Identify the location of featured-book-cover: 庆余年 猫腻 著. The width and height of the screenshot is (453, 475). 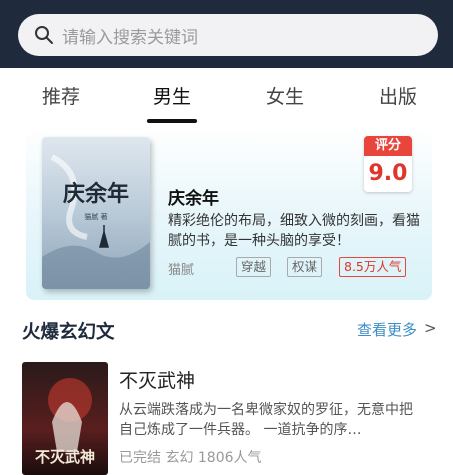
(96, 213).